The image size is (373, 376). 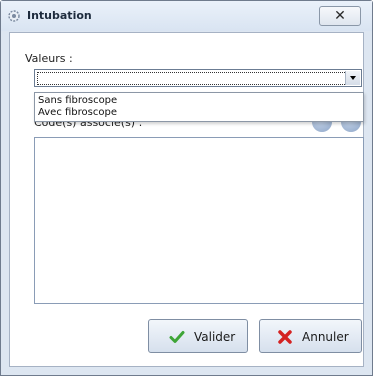 I want to click on cancel-label: Annuler, so click(x=325, y=337).